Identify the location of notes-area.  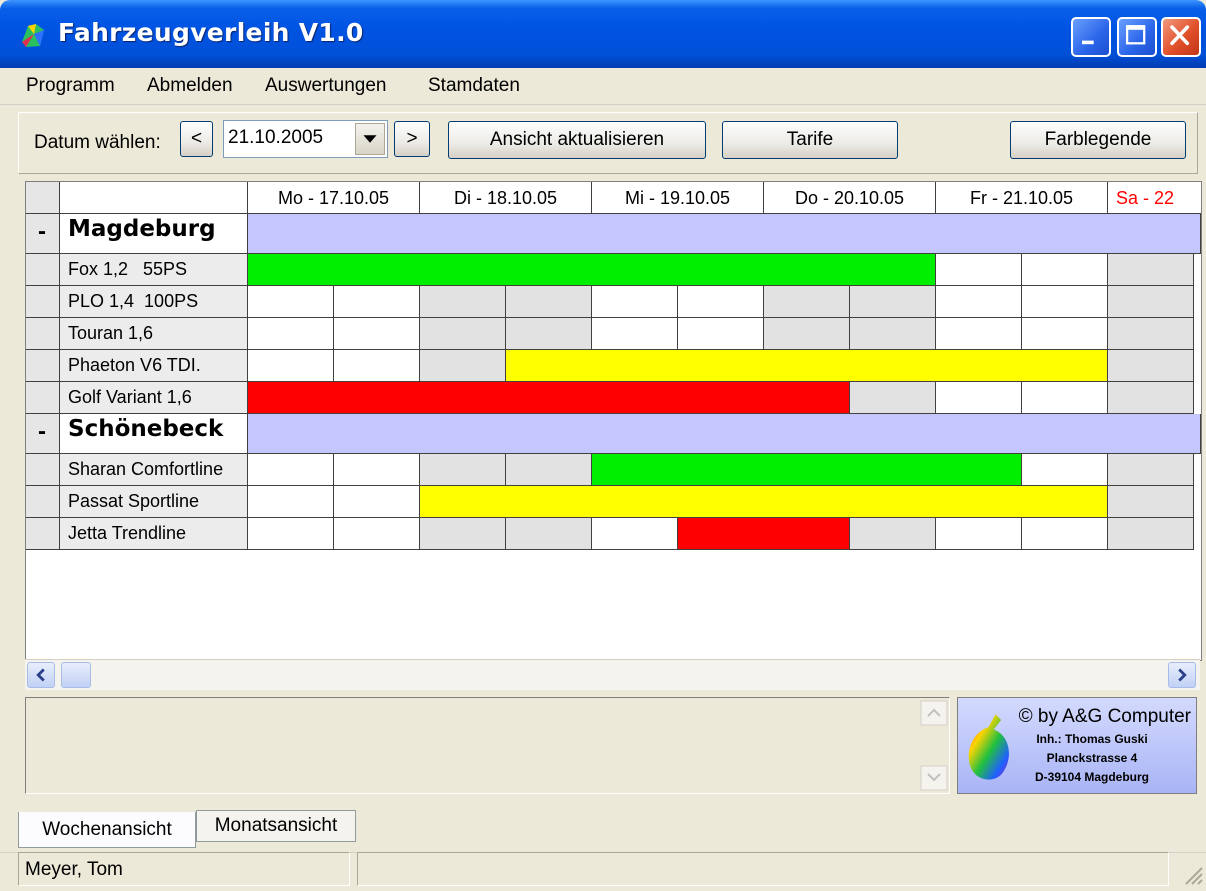
(487, 745).